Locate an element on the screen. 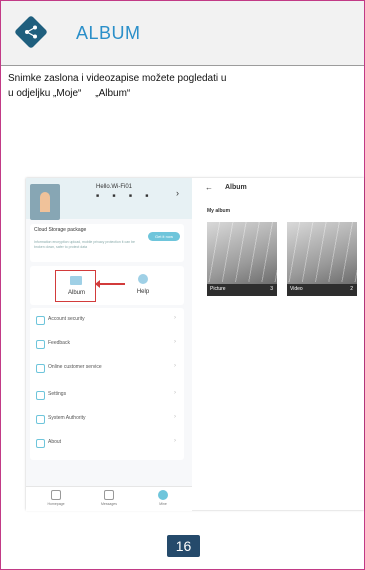  gear-icon is located at coordinates (40, 395).